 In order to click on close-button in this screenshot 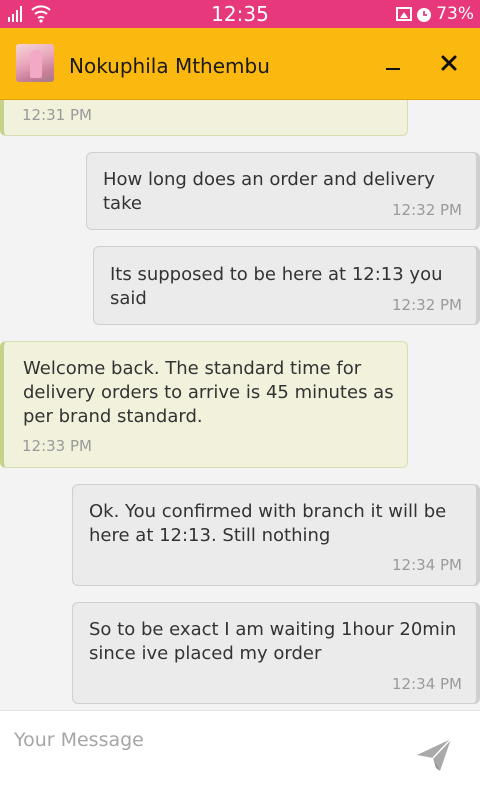, I will do `click(449, 63)`.